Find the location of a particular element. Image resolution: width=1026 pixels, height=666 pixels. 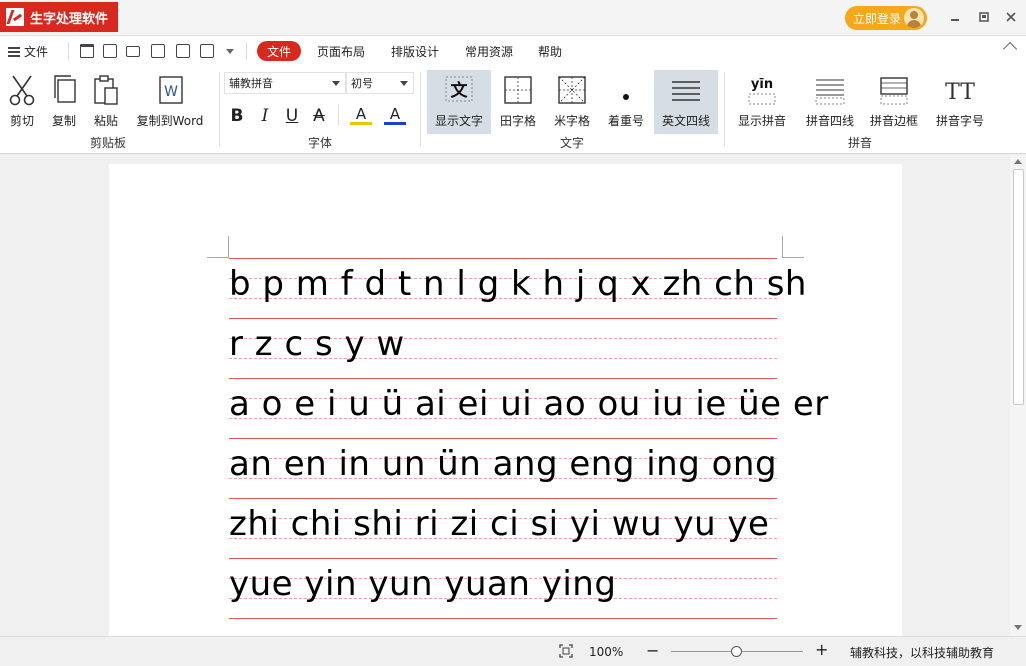

emphasis-dot-button: 着重号 is located at coordinates (626, 102).